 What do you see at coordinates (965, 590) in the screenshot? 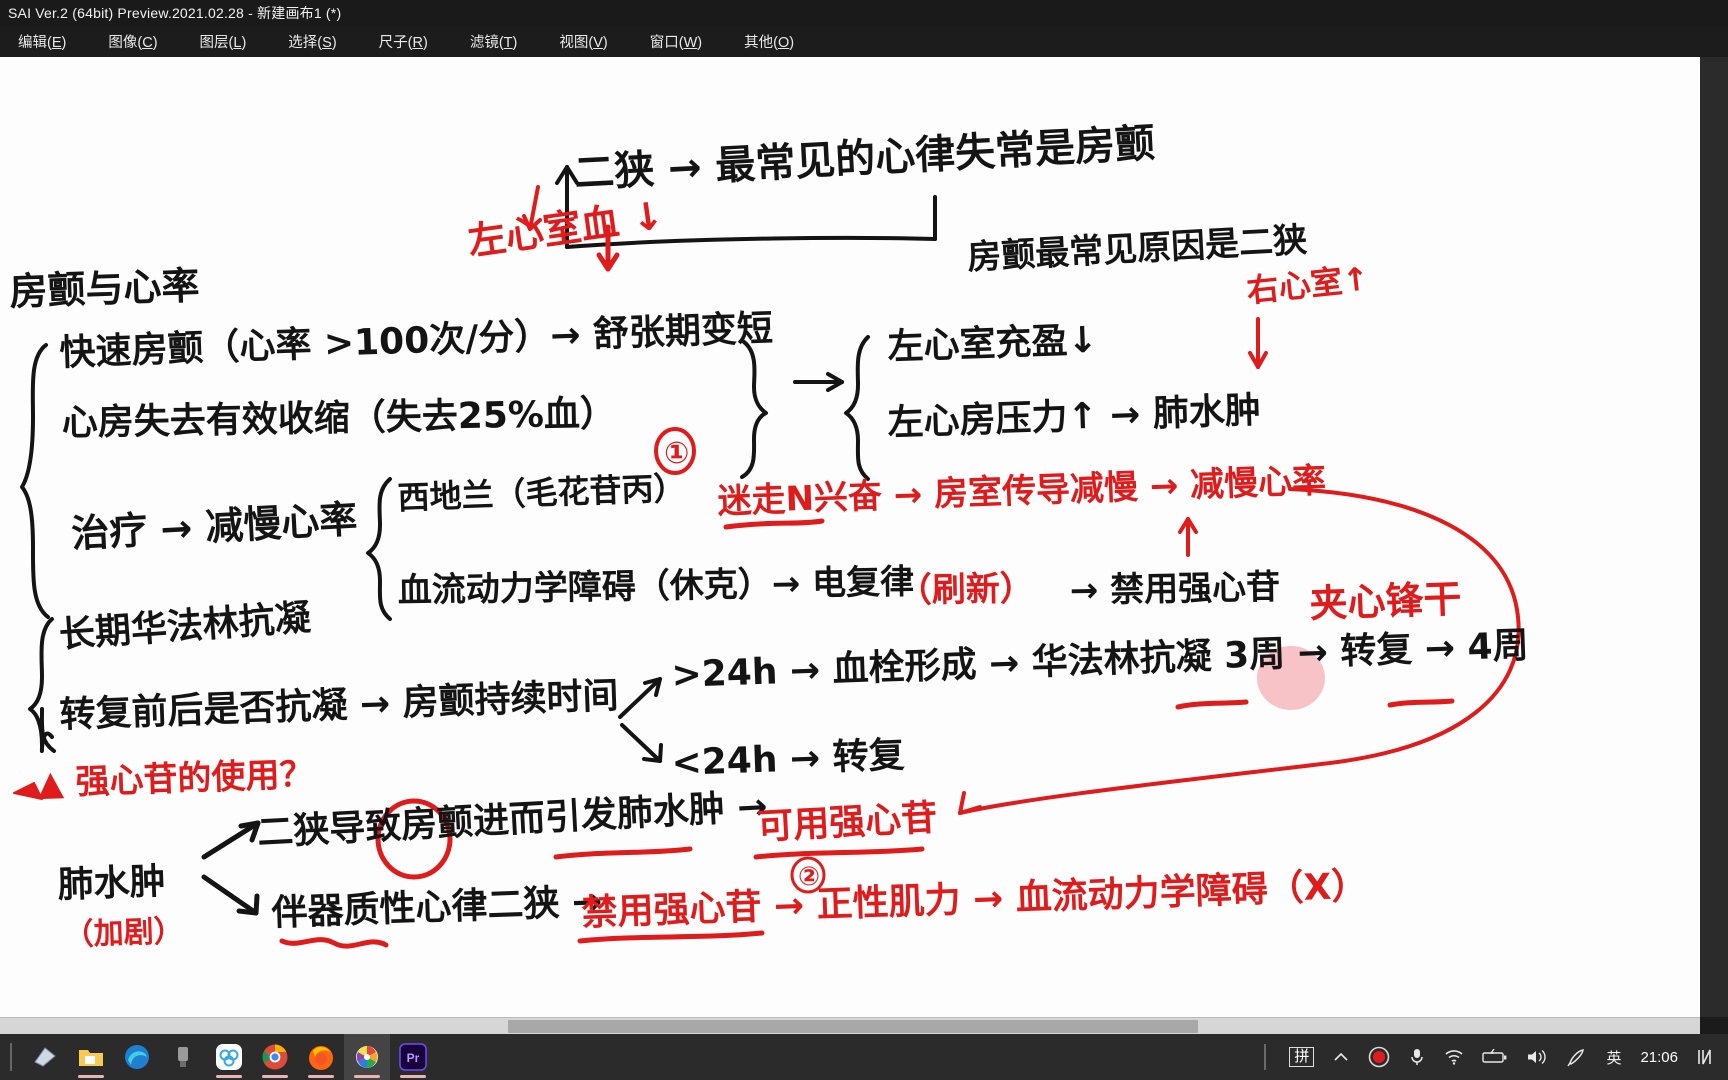
I see `note-n15: （刷新）` at bounding box center [965, 590].